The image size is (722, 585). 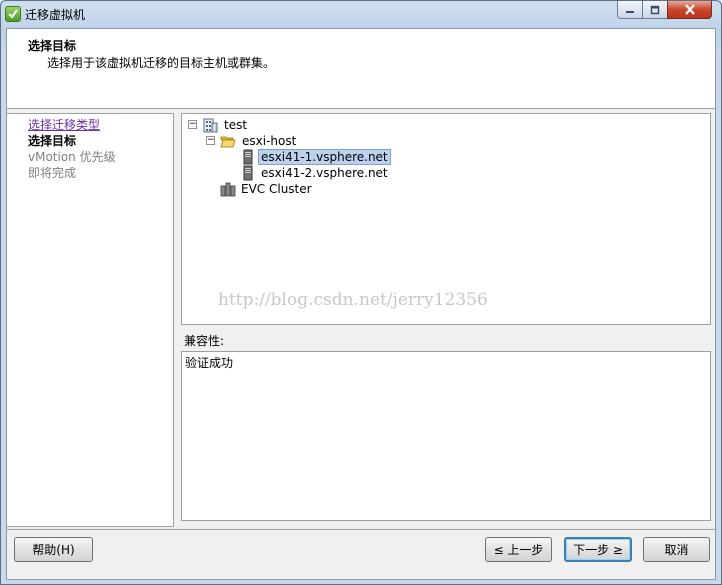 I want to click on watermark-text: http://blog.csdn.net/jerry12356, so click(x=353, y=300).